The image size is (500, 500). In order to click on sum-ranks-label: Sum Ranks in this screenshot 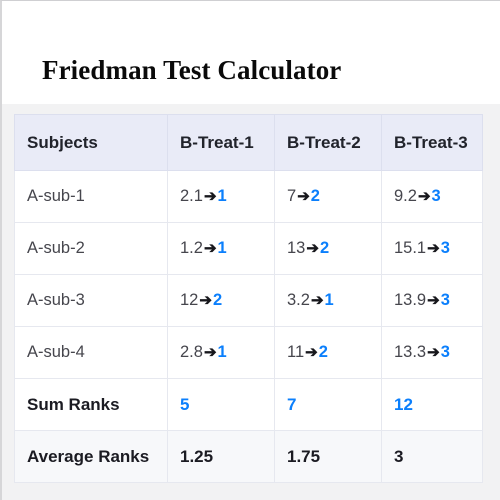, I will do `click(91, 404)`.